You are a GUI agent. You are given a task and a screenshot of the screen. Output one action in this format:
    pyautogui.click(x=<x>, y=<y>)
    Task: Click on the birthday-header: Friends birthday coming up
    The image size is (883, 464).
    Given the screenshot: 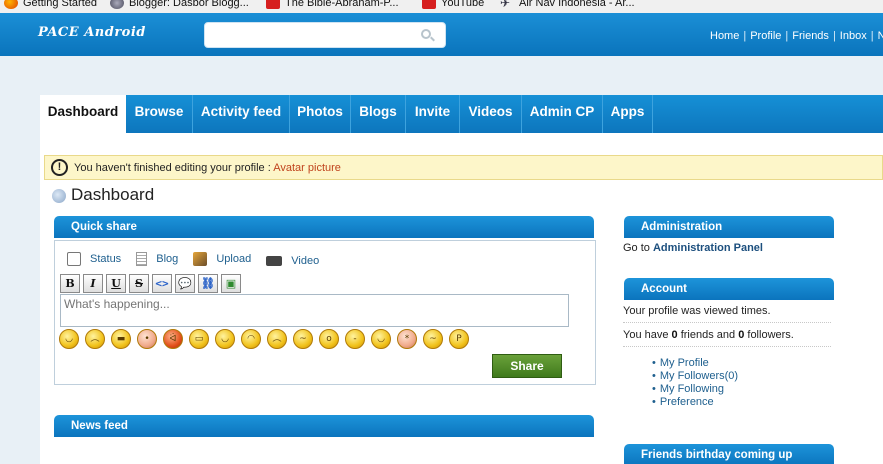 What is the action you would take?
    pyautogui.click(x=729, y=454)
    